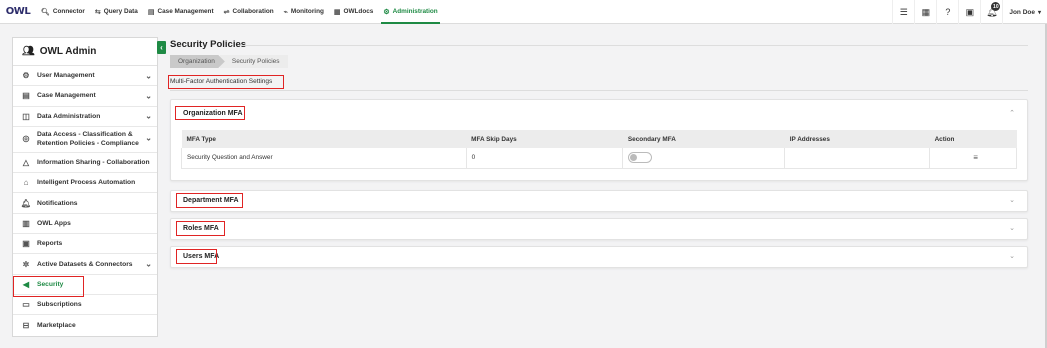  What do you see at coordinates (640, 158) in the screenshot?
I see `secondary-mfa-toggle` at bounding box center [640, 158].